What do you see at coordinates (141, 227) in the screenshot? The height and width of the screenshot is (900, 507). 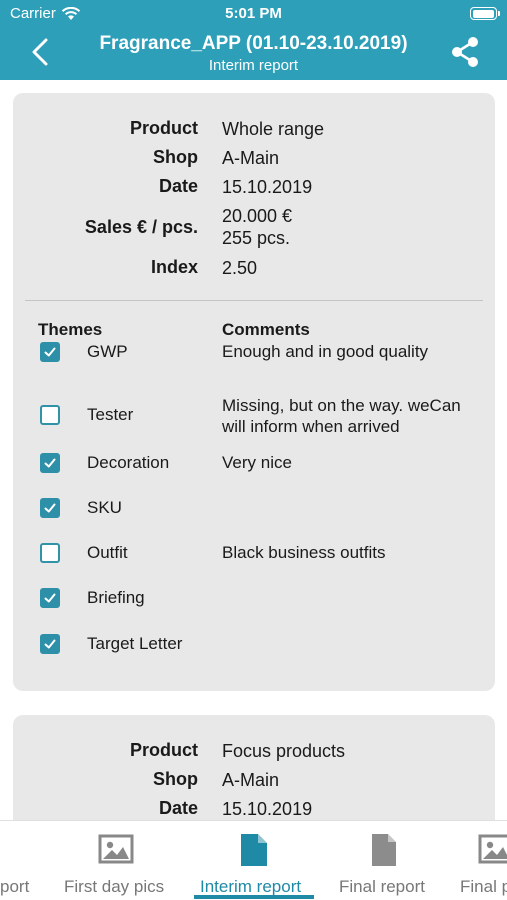 I see `sales-label: Sales € / pcs.` at bounding box center [141, 227].